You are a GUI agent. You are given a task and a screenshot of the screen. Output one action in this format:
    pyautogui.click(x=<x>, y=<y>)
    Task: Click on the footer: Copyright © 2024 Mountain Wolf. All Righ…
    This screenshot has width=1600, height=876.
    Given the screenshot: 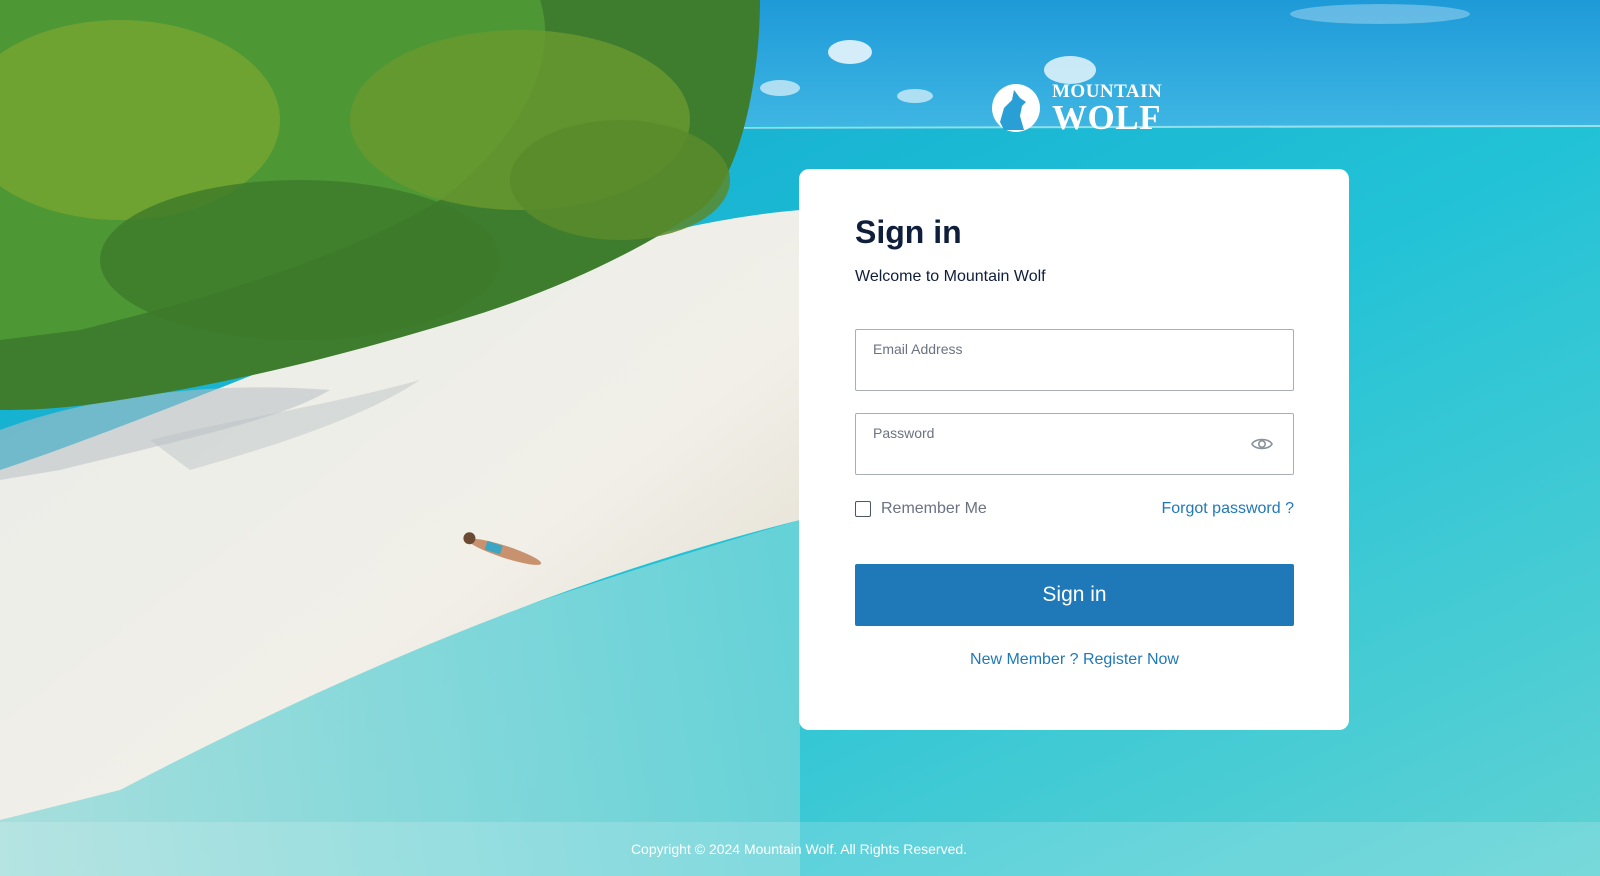 What is the action you would take?
    pyautogui.click(x=800, y=849)
    